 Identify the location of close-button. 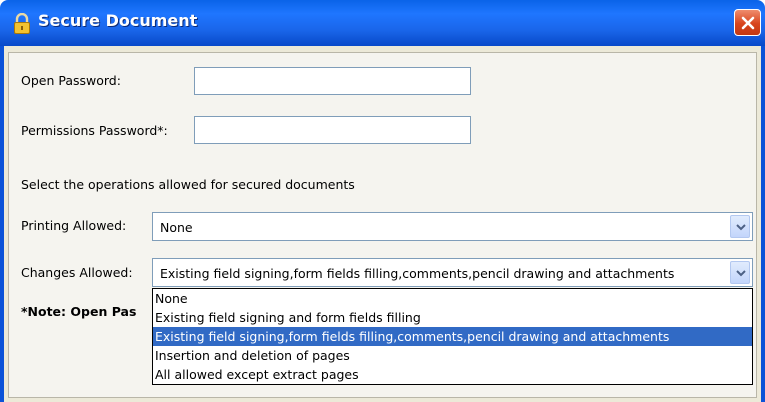
(747, 22).